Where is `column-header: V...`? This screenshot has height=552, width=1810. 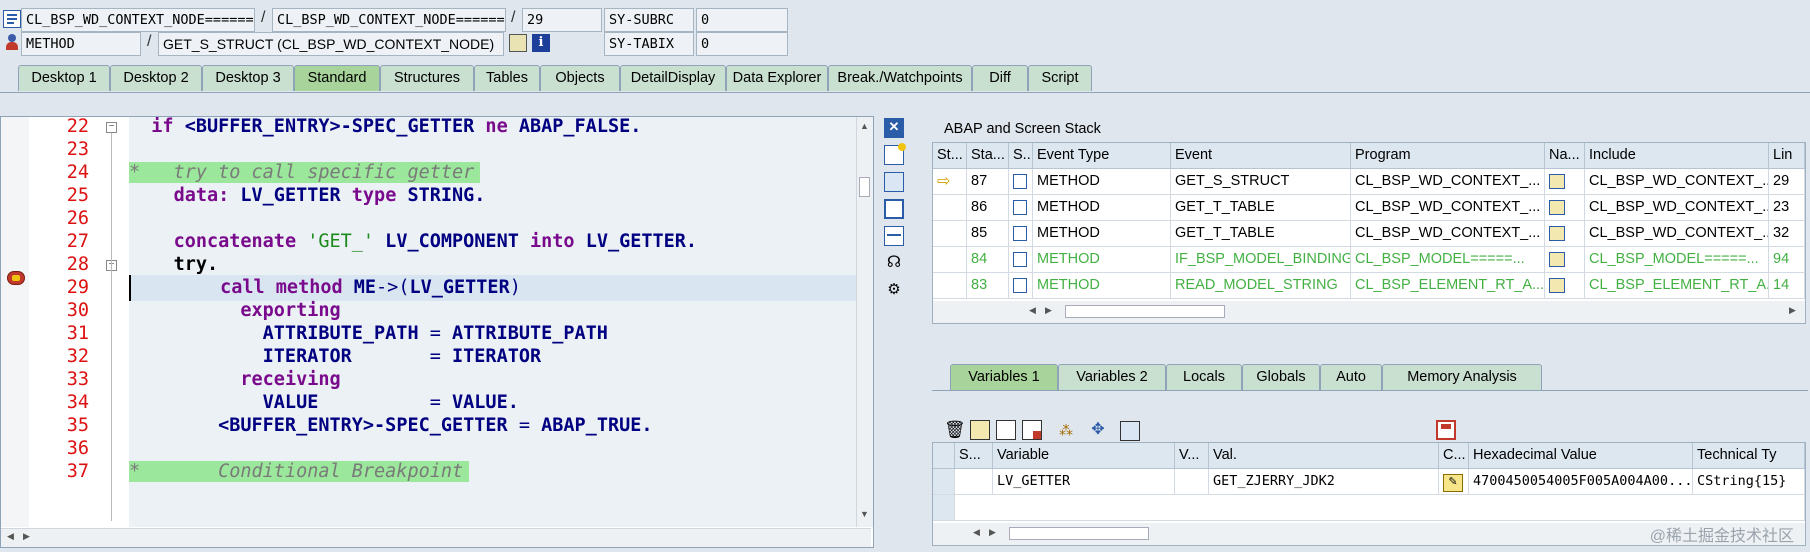 column-header: V... is located at coordinates (1192, 456).